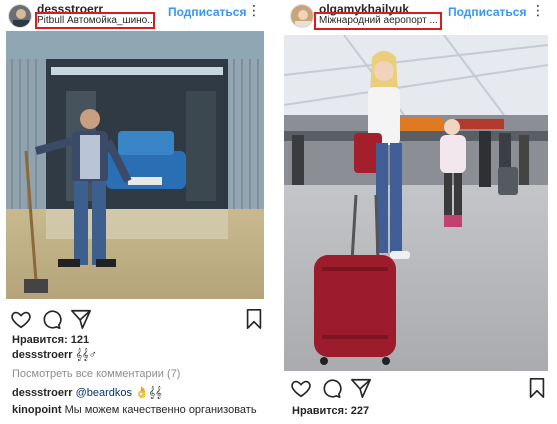  I want to click on likes-count: Нравится: 121, so click(50, 340).